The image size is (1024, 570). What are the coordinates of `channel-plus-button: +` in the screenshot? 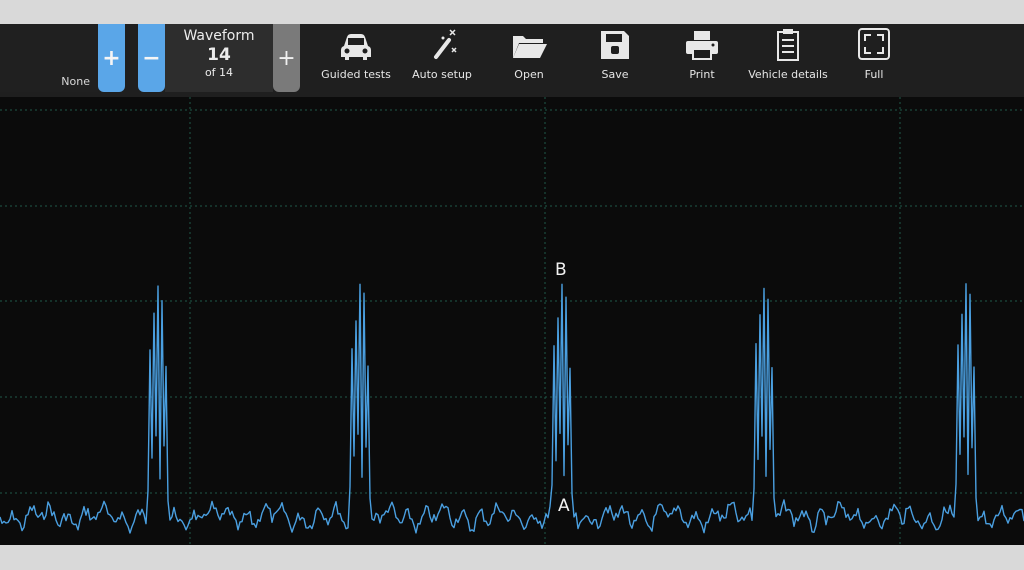 It's located at (111, 58).